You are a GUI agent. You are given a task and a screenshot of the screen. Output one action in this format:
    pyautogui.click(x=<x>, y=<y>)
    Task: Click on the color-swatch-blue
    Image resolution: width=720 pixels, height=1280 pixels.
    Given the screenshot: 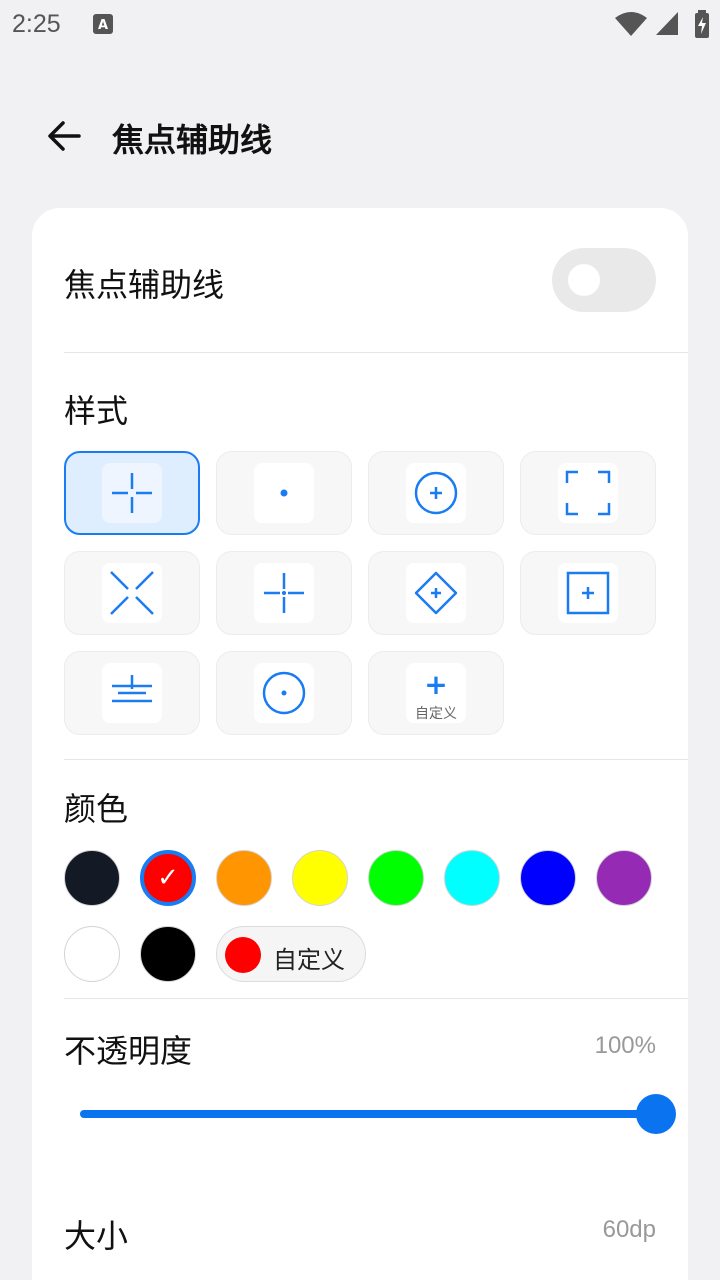 What is the action you would take?
    pyautogui.click(x=548, y=878)
    